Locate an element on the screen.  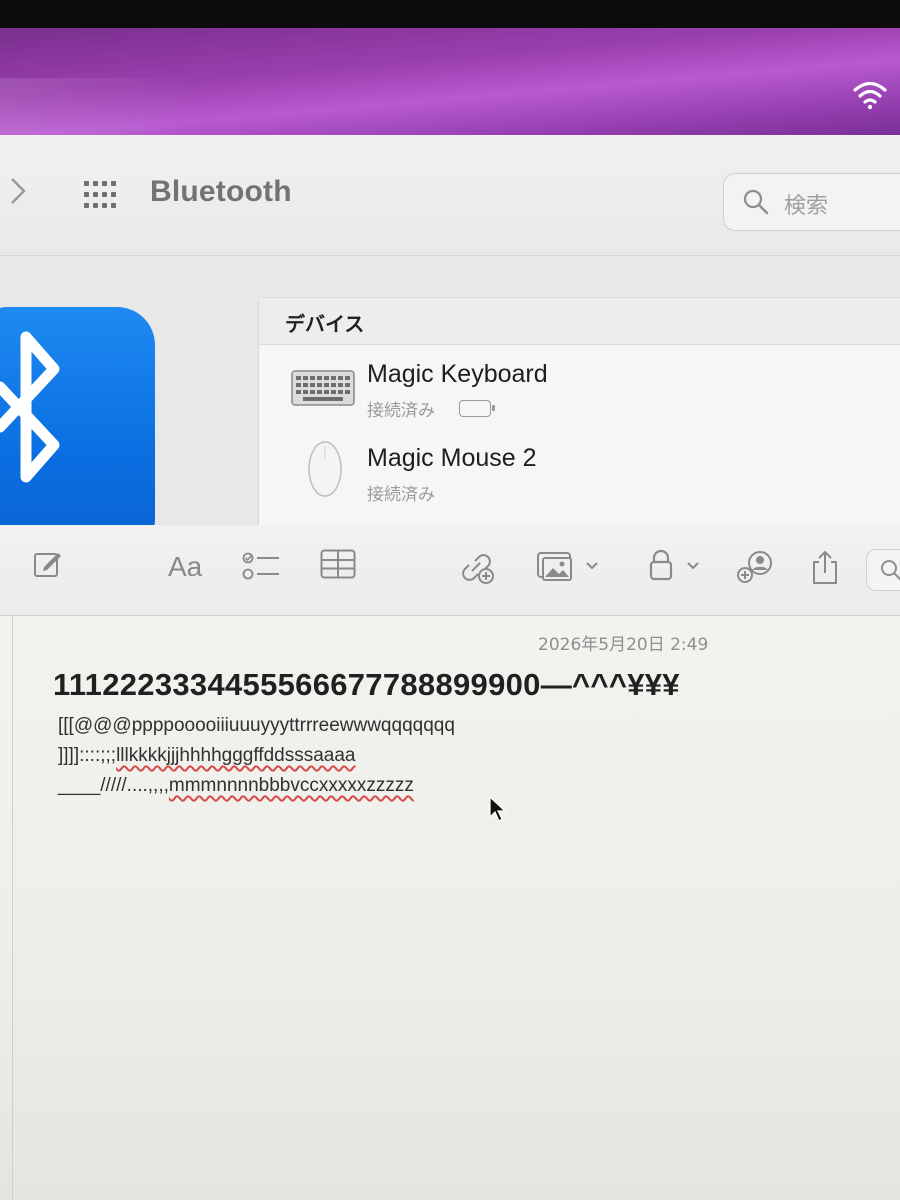
mouse-icon is located at coordinates (325, 469).